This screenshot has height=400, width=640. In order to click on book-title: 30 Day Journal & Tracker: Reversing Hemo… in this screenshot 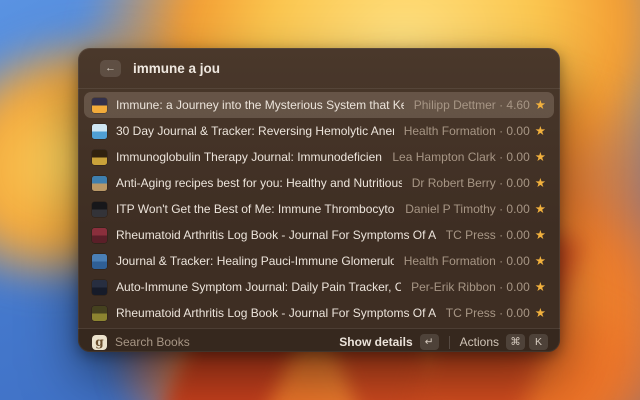, I will do `click(255, 131)`.